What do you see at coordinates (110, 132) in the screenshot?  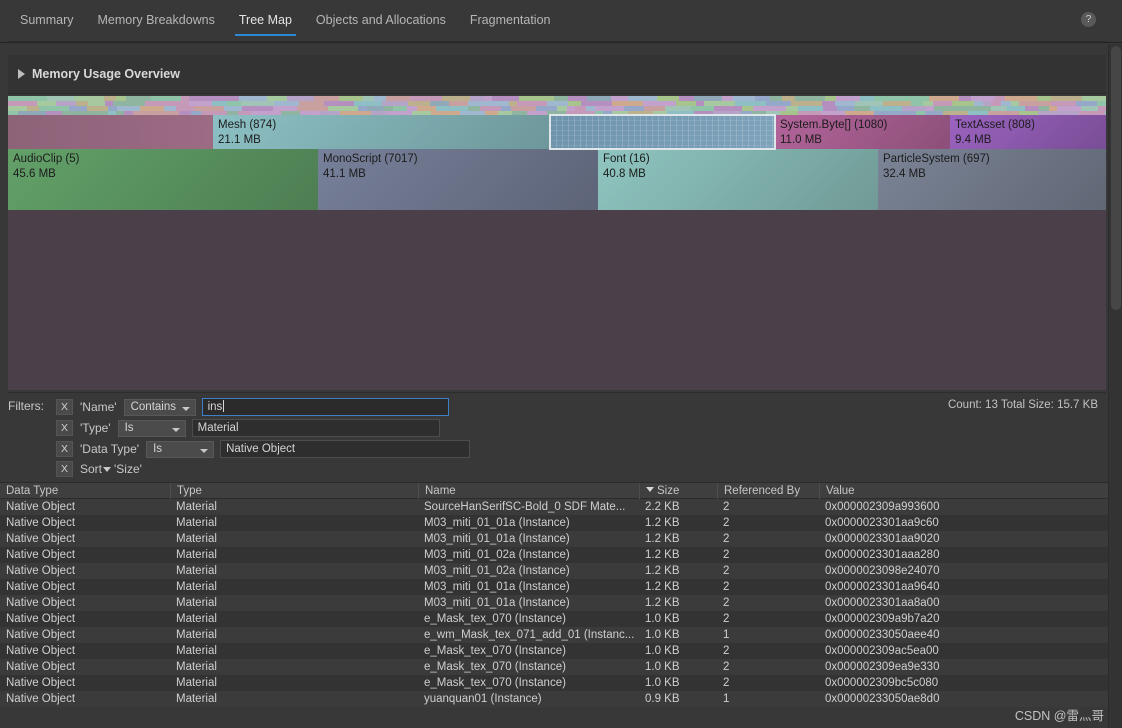 I see `tree-map-band` at bounding box center [110, 132].